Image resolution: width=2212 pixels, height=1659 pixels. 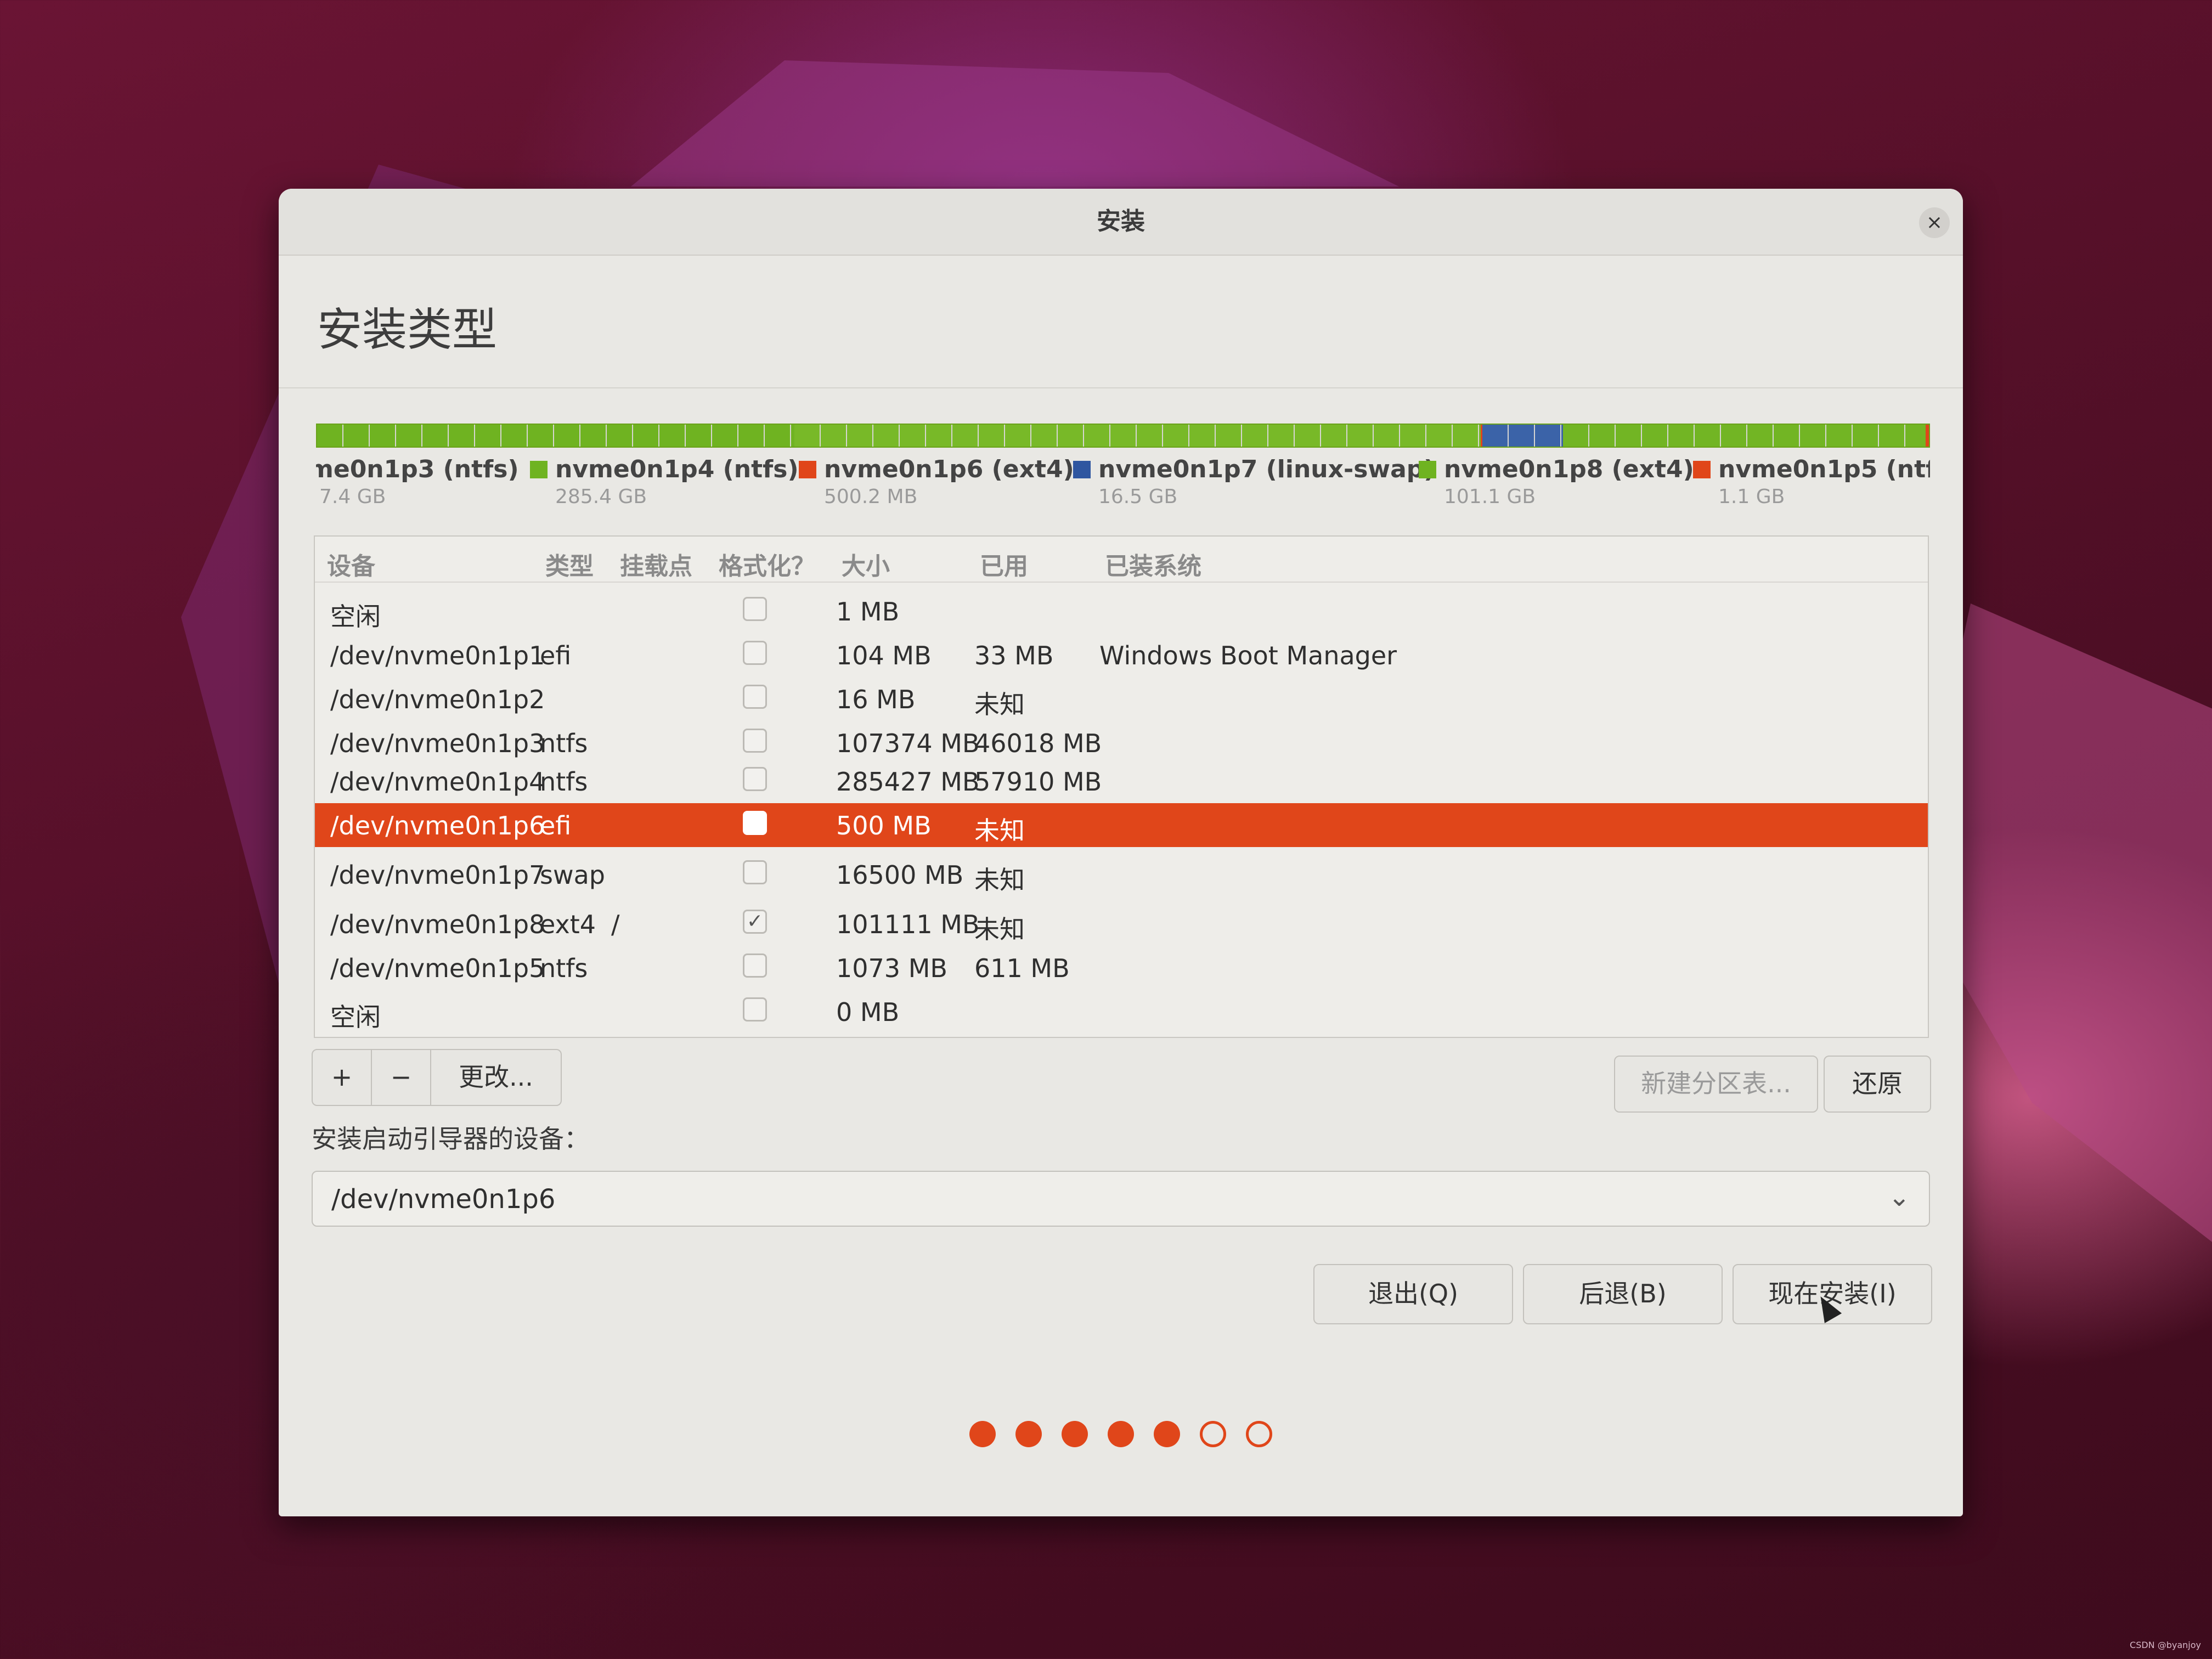 What do you see at coordinates (1038, 782) in the screenshot?
I see `cell-used: 57910 MB` at bounding box center [1038, 782].